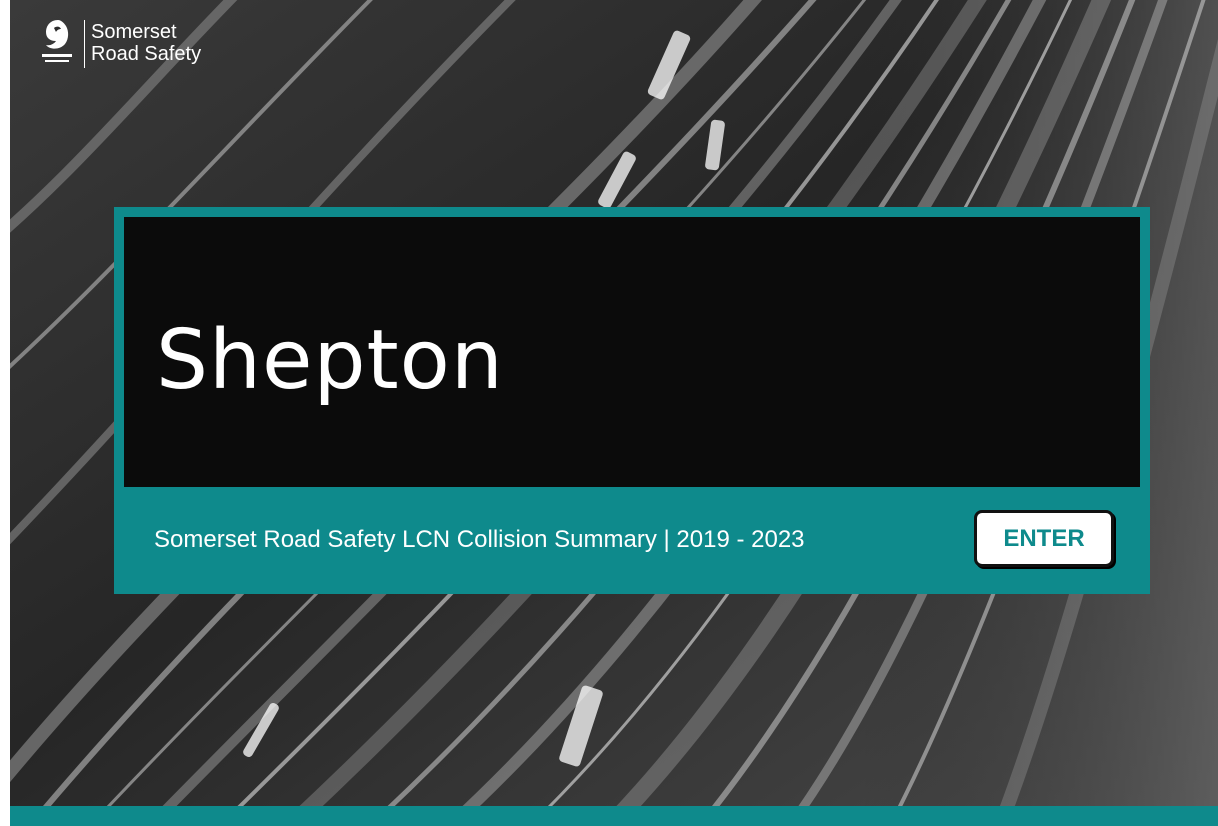  I want to click on brand-logo: Somerset Road Safety, so click(117, 44).